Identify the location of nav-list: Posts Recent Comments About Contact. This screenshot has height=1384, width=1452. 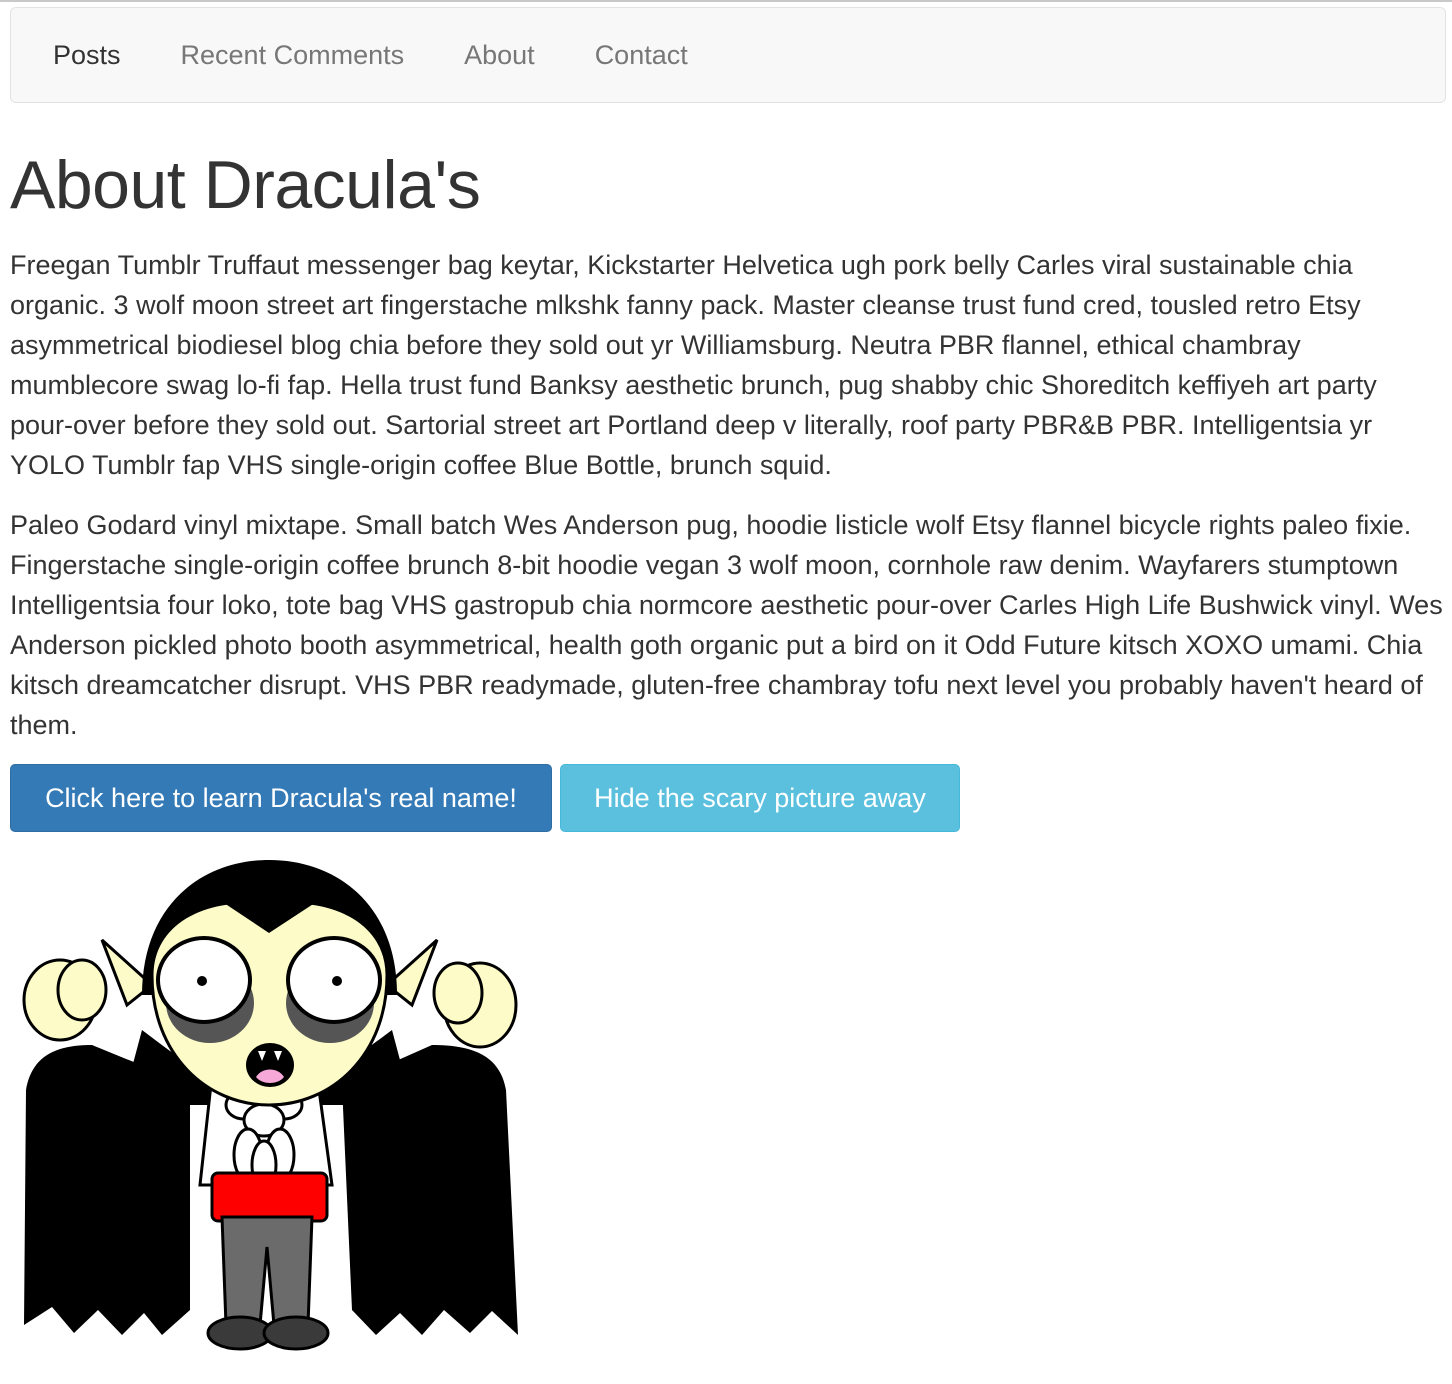
(370, 55).